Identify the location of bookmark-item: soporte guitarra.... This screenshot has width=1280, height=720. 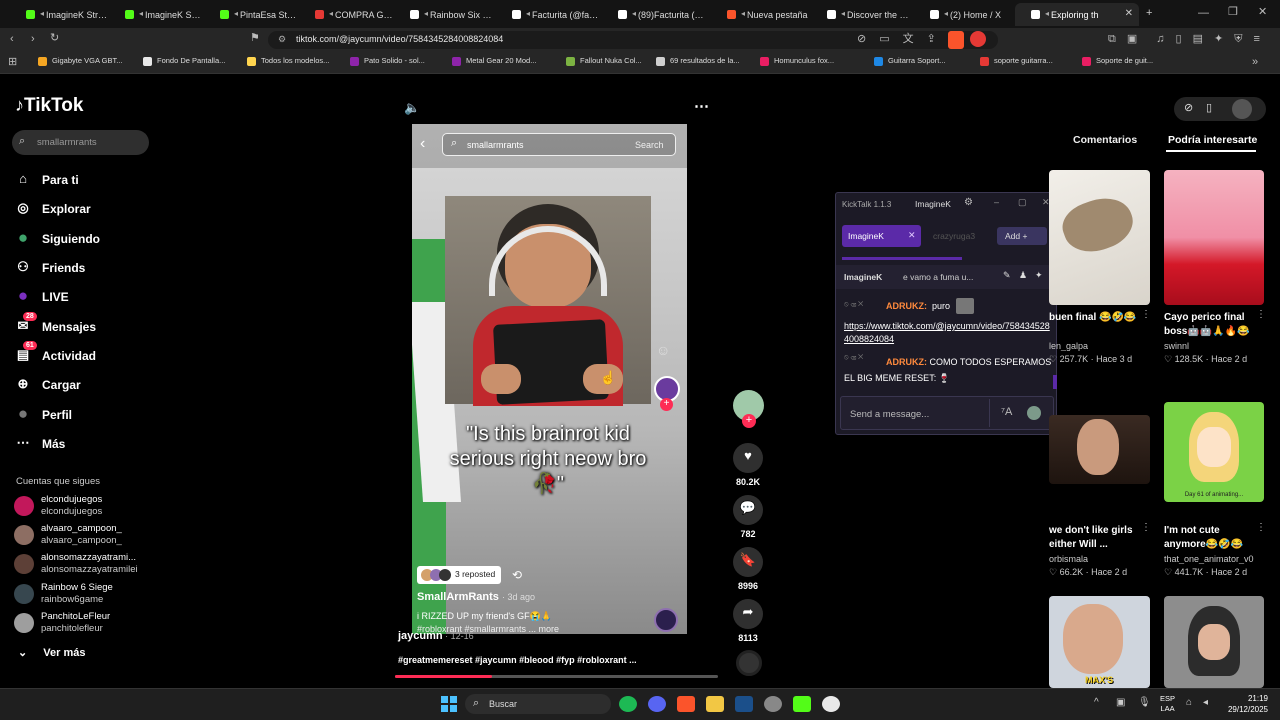
(1031, 63).